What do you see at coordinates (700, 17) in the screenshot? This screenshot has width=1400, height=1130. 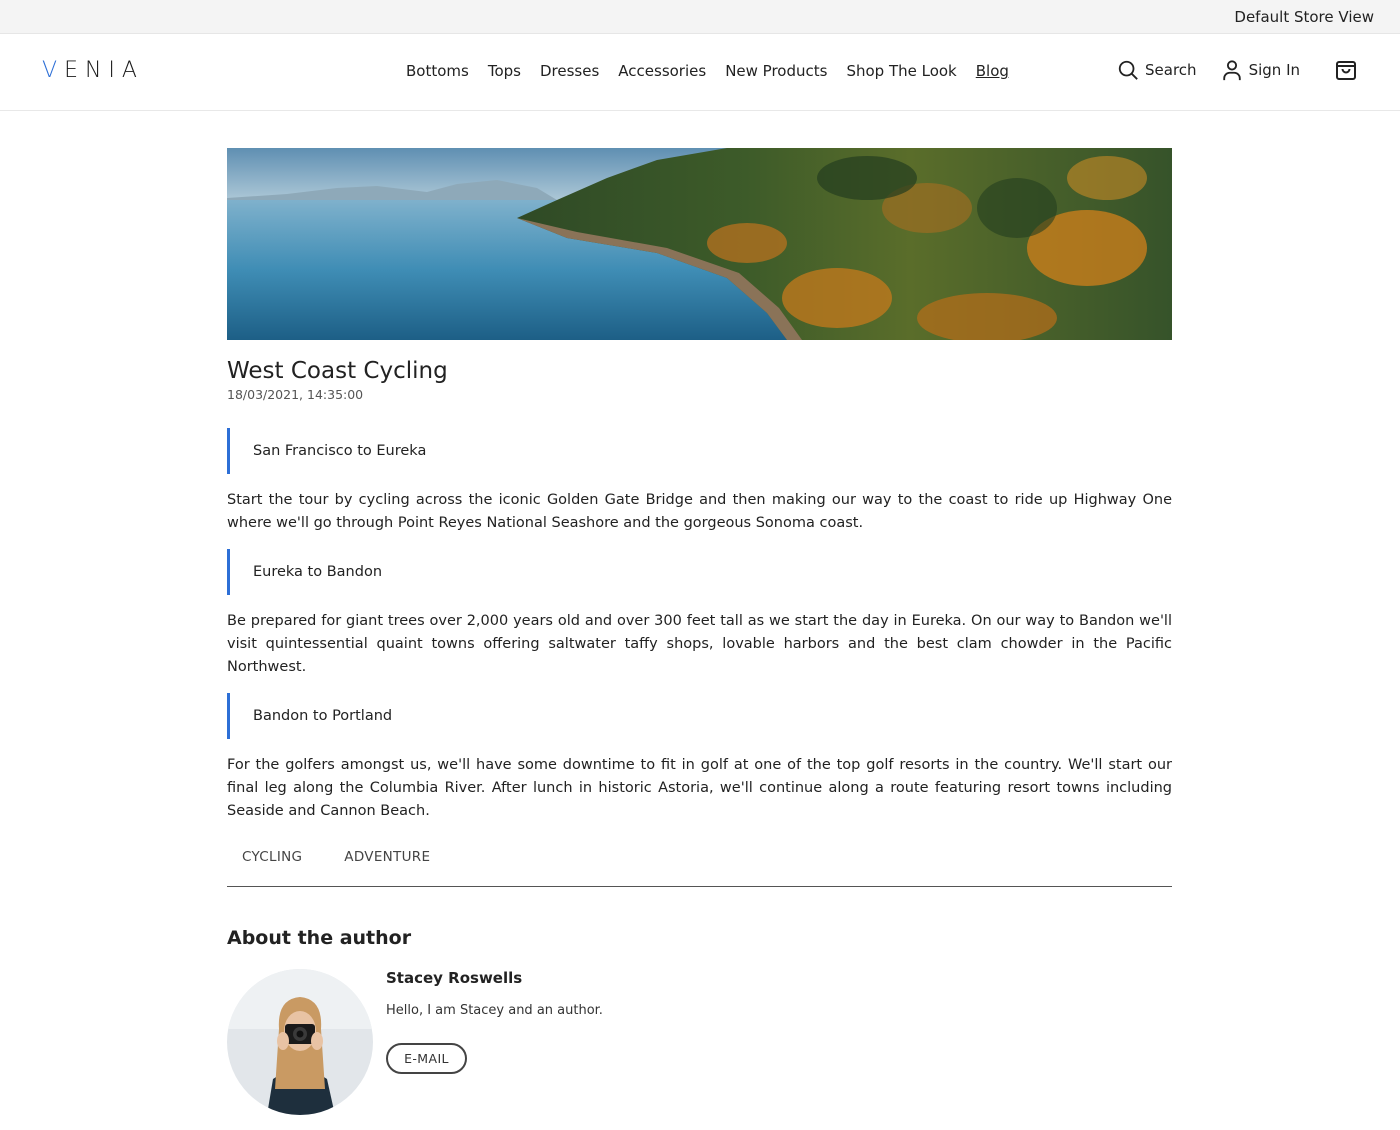 I see `top-bar: Default Store View` at bounding box center [700, 17].